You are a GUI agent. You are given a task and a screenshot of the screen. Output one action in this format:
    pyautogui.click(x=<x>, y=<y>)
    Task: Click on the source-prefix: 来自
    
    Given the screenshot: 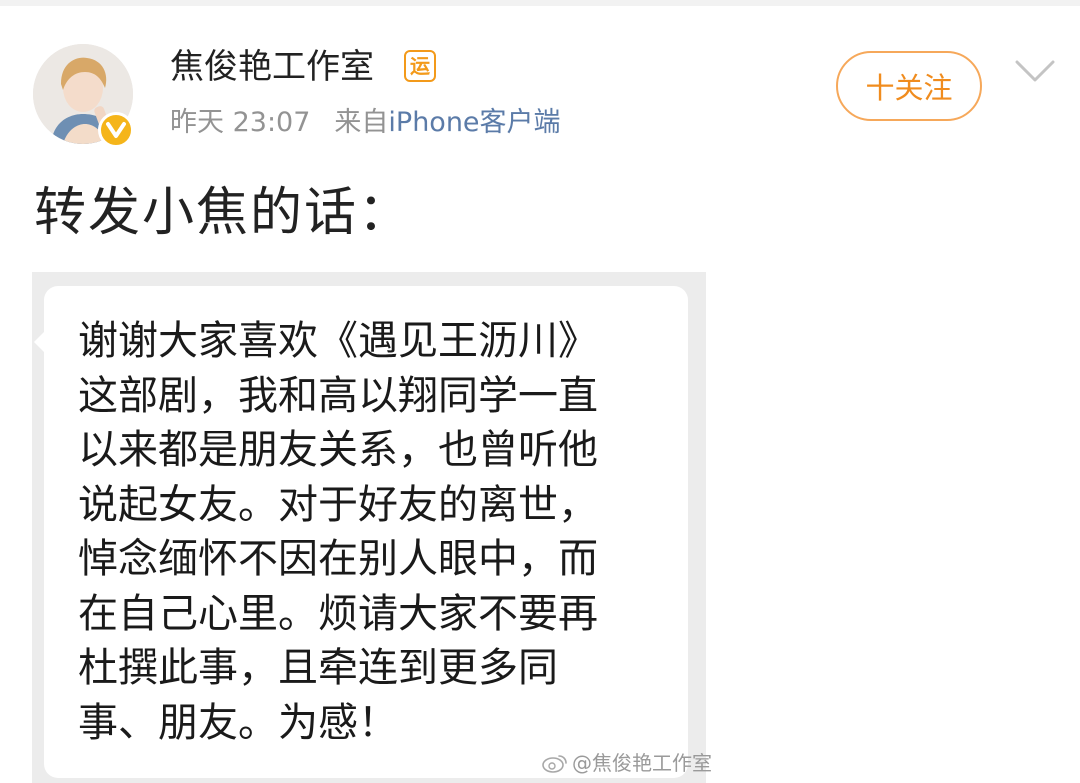 What is the action you would take?
    pyautogui.click(x=361, y=122)
    